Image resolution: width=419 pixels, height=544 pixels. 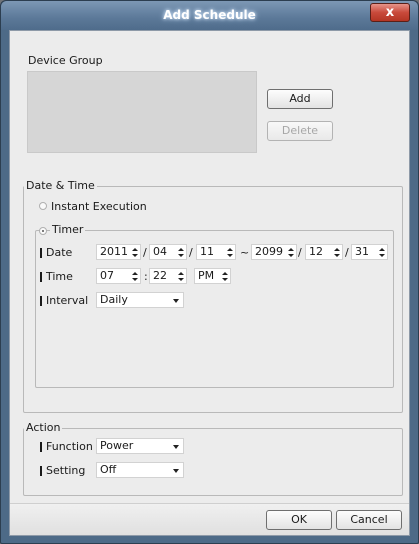 I want to click on minute-spinner: 22, so click(x=168, y=276).